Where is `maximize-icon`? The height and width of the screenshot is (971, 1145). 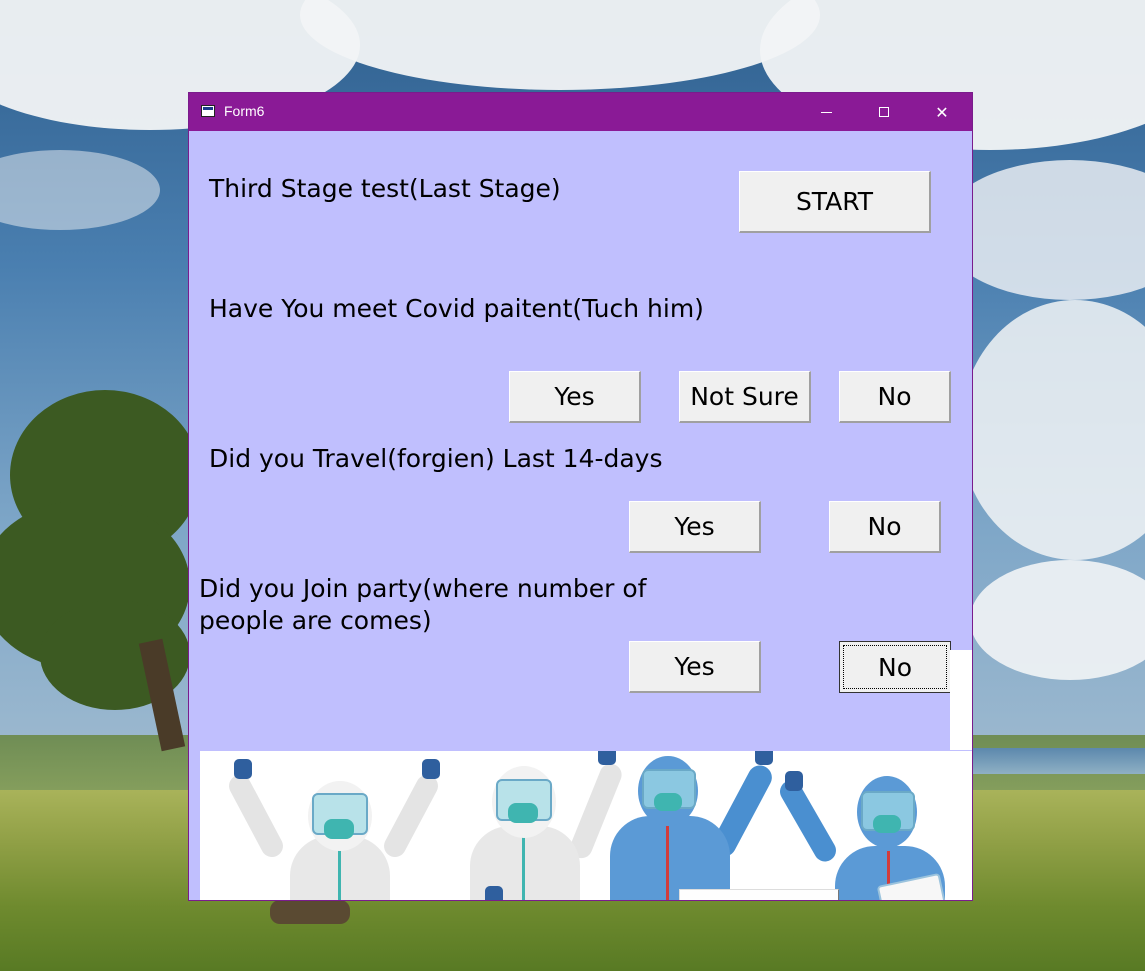 maximize-icon is located at coordinates (884, 112).